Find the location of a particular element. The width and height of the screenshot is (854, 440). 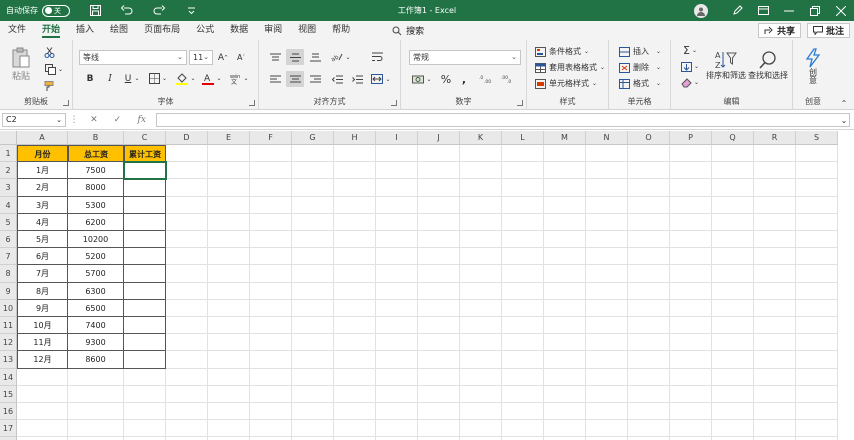

tab-help: 帮助 is located at coordinates (341, 30).